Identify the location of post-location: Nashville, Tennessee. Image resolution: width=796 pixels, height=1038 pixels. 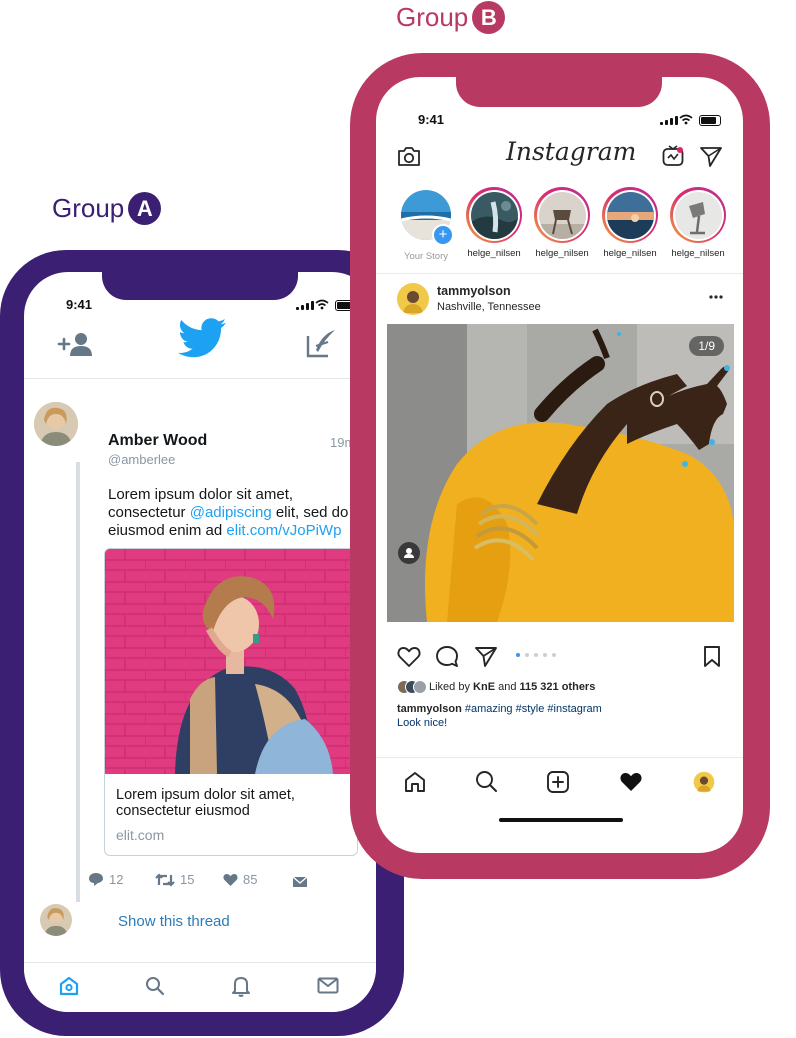
(489, 307).